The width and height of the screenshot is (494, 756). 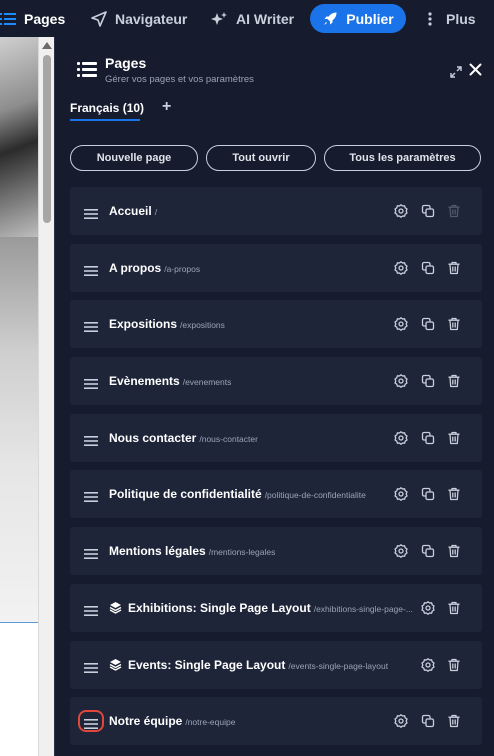 I want to click on page-row: Evènements/evenements, so click(x=276, y=381).